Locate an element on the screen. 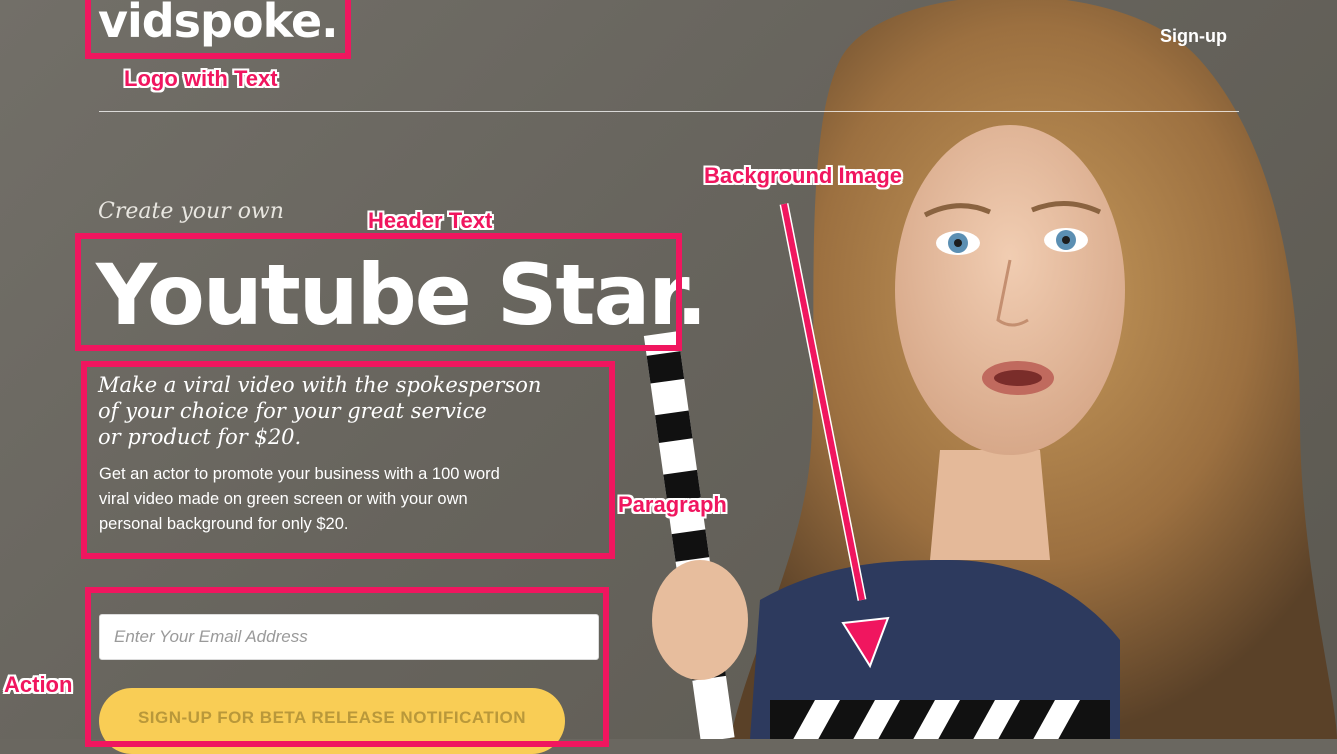  annotation-box-paragraph is located at coordinates (348, 460).